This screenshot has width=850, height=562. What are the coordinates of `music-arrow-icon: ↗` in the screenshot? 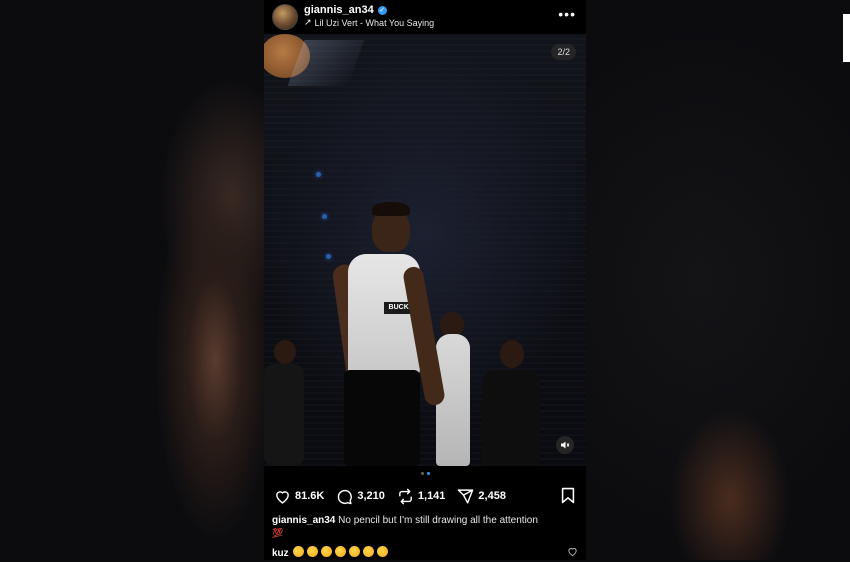 It's located at (308, 22).